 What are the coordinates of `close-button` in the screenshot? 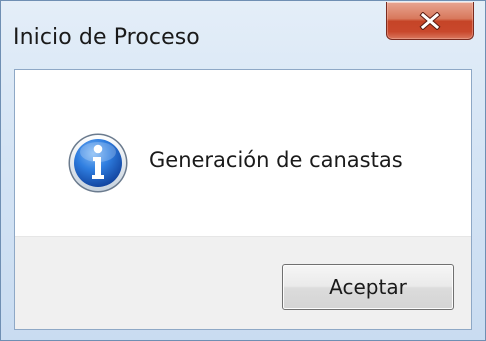 It's located at (430, 21).